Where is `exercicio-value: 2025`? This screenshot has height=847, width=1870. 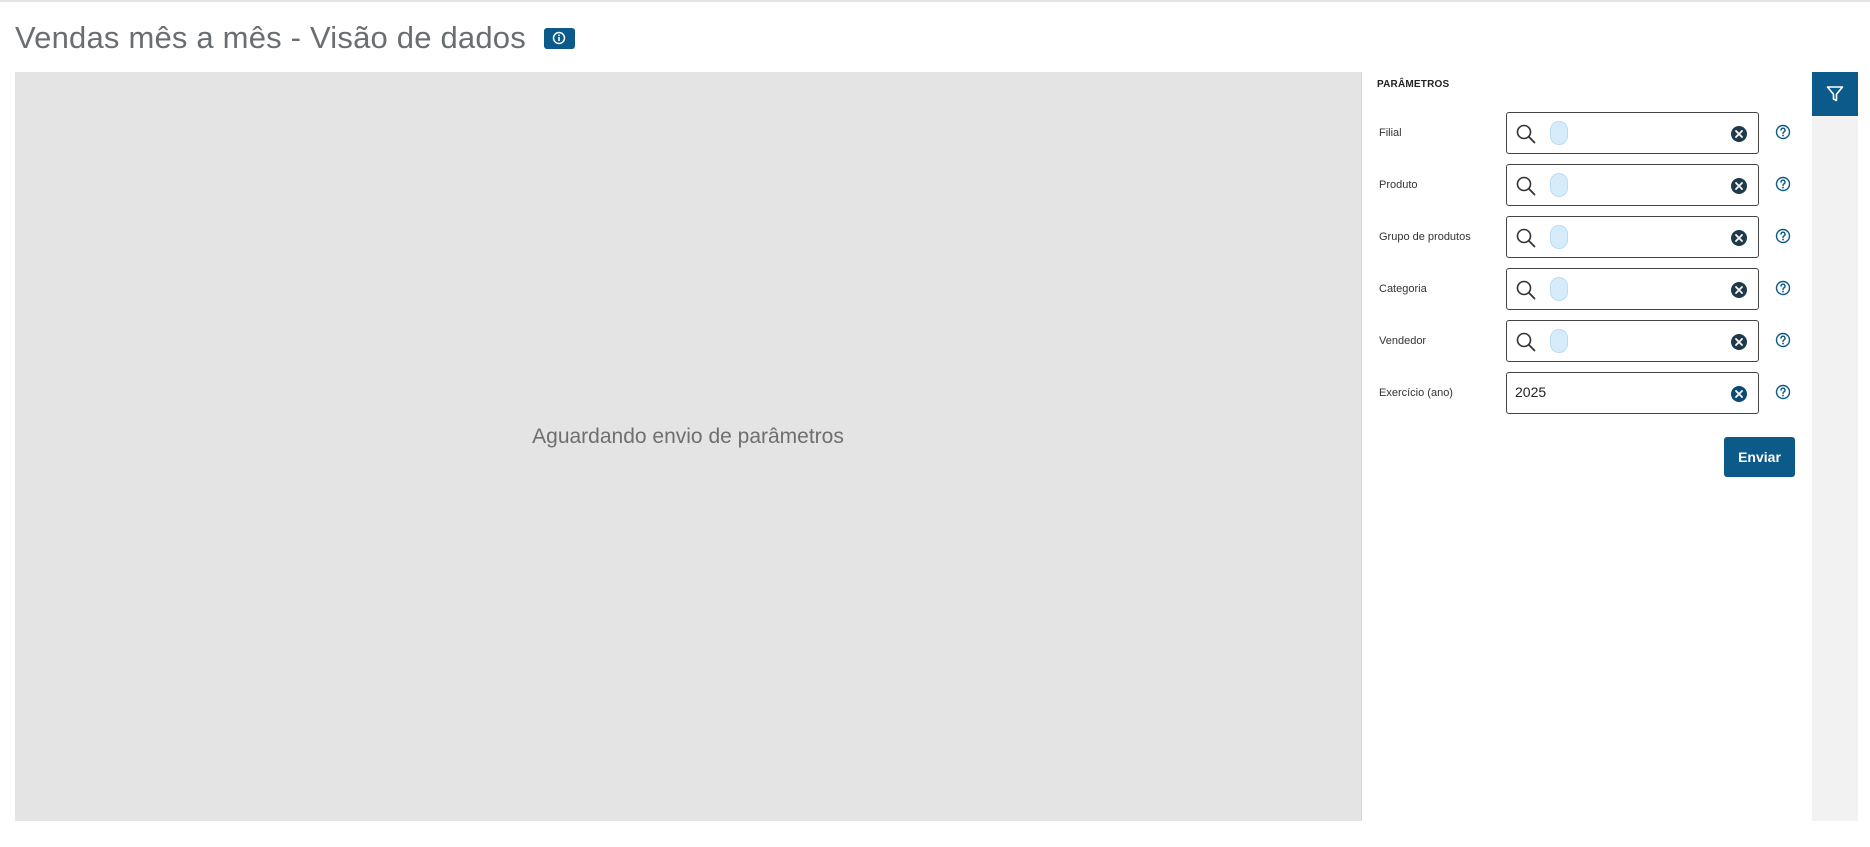
exercicio-value: 2025 is located at coordinates (1530, 393).